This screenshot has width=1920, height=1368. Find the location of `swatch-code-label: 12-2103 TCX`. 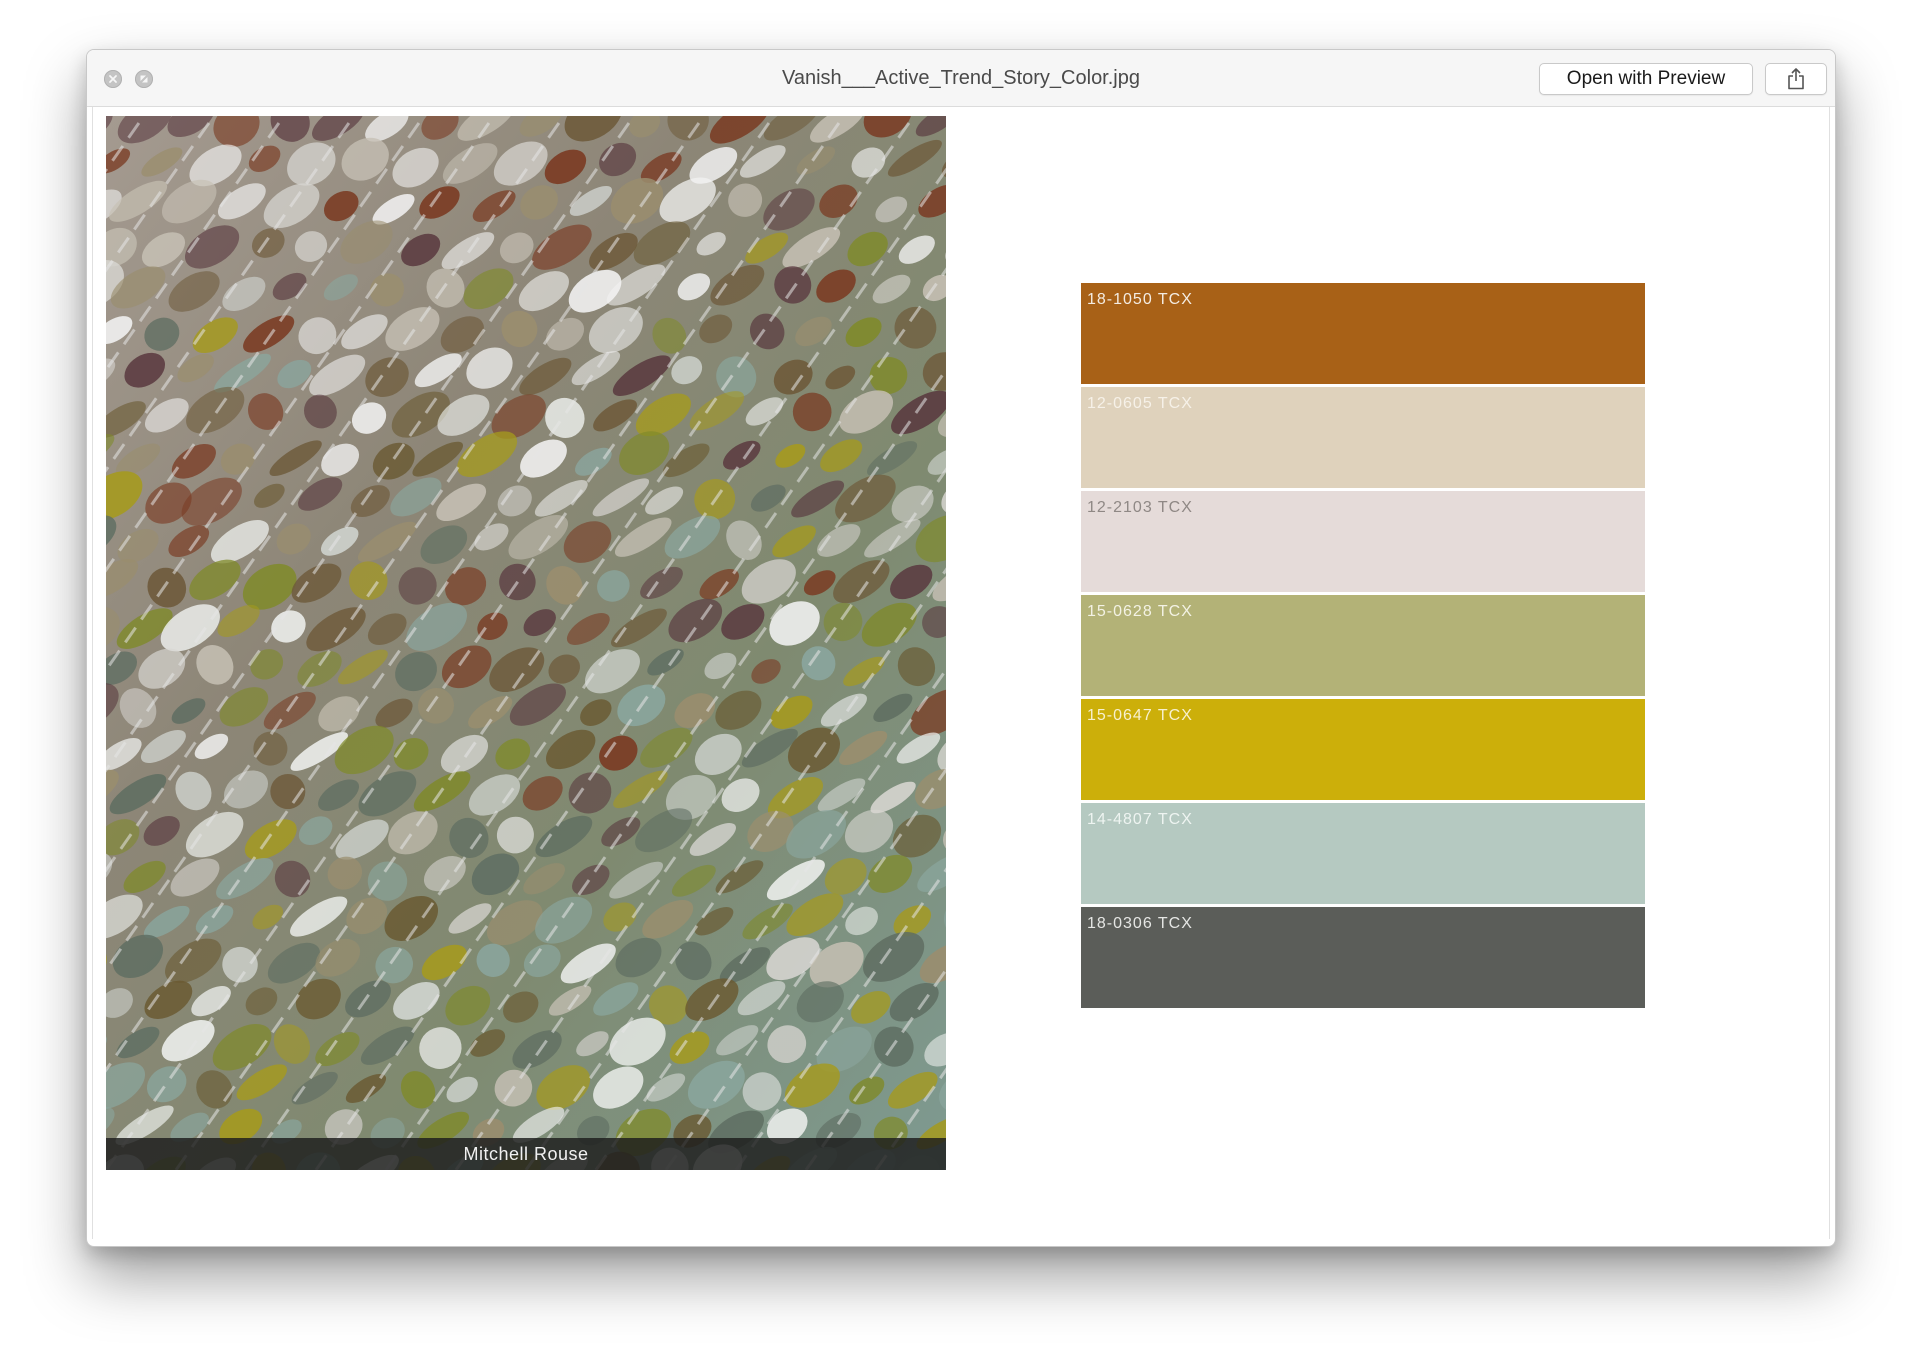

swatch-code-label: 12-2103 TCX is located at coordinates (1140, 507).